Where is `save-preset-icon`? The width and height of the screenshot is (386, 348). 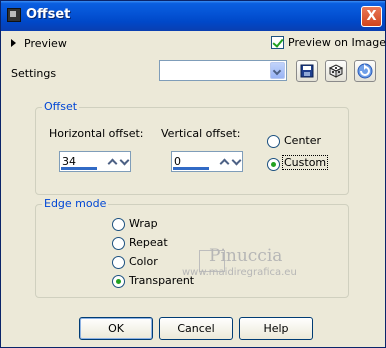
save-preset-icon is located at coordinates (307, 71).